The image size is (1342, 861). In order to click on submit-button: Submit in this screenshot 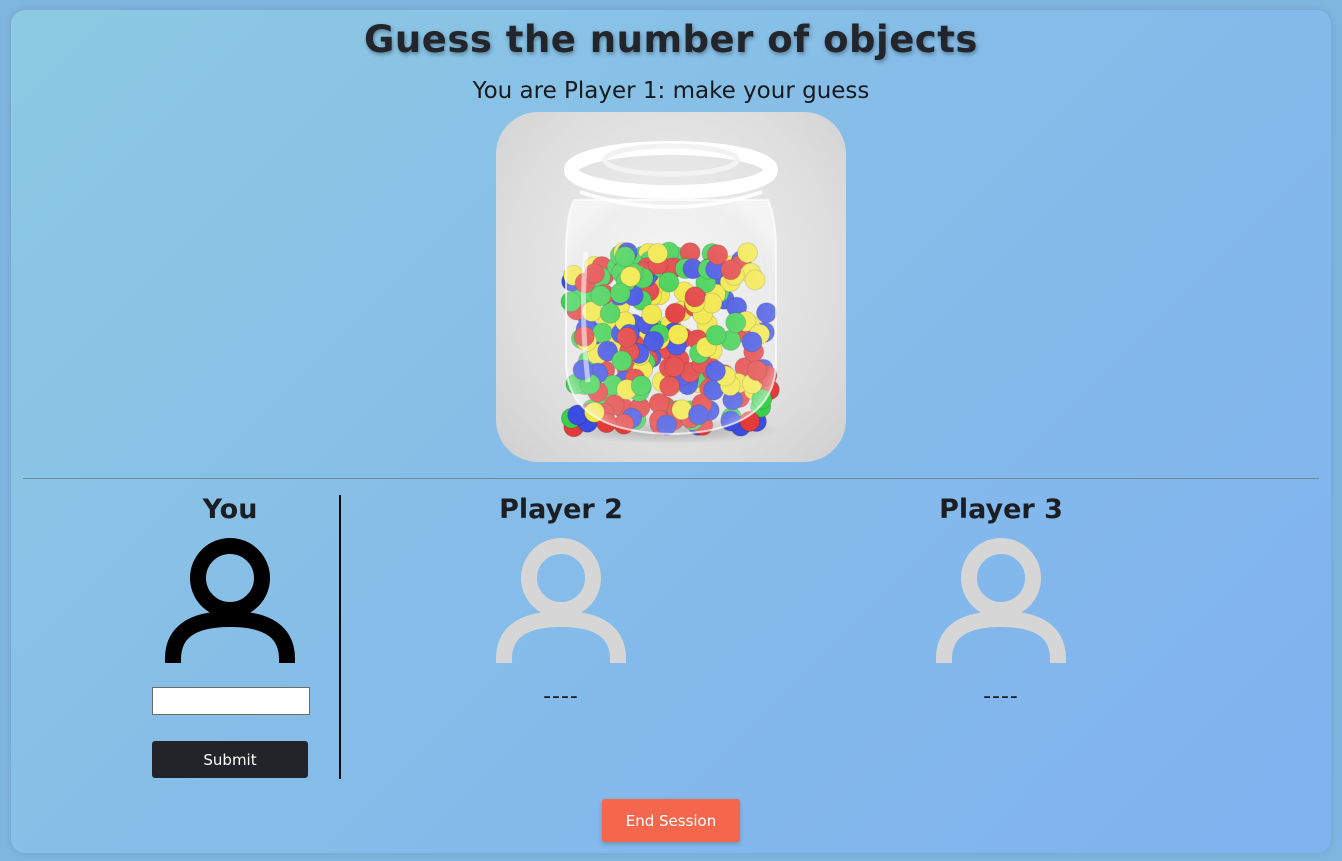, I will do `click(230, 759)`.